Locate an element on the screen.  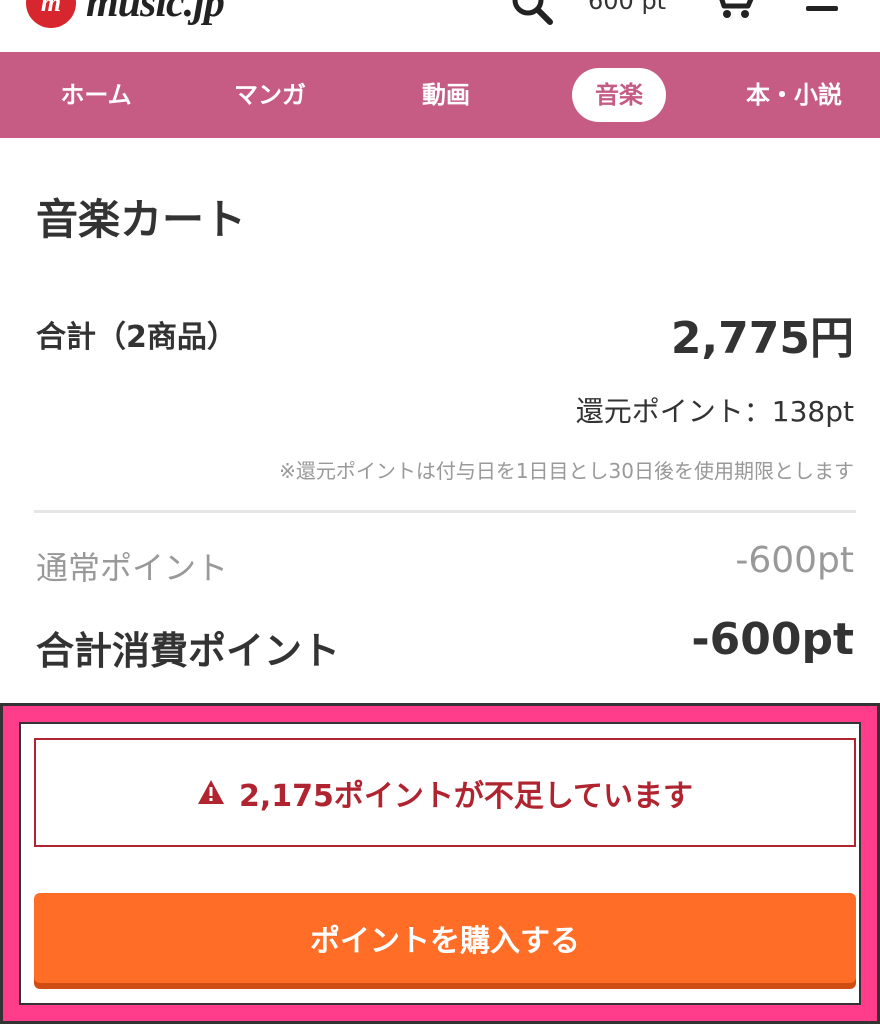
buy-points-label: ポイントを購入する is located at coordinates (445, 941).